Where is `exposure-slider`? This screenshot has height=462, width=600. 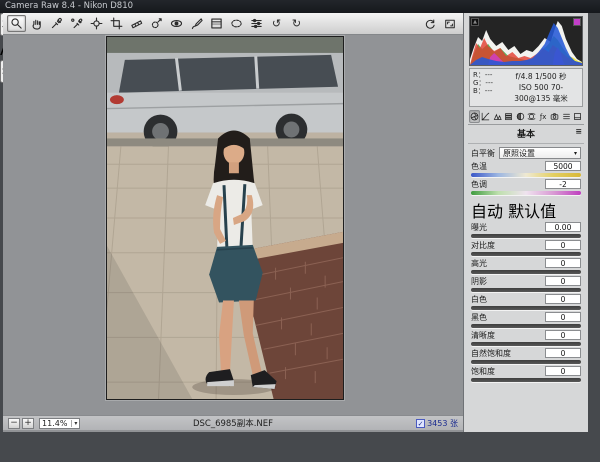 exposure-slider is located at coordinates (526, 236).